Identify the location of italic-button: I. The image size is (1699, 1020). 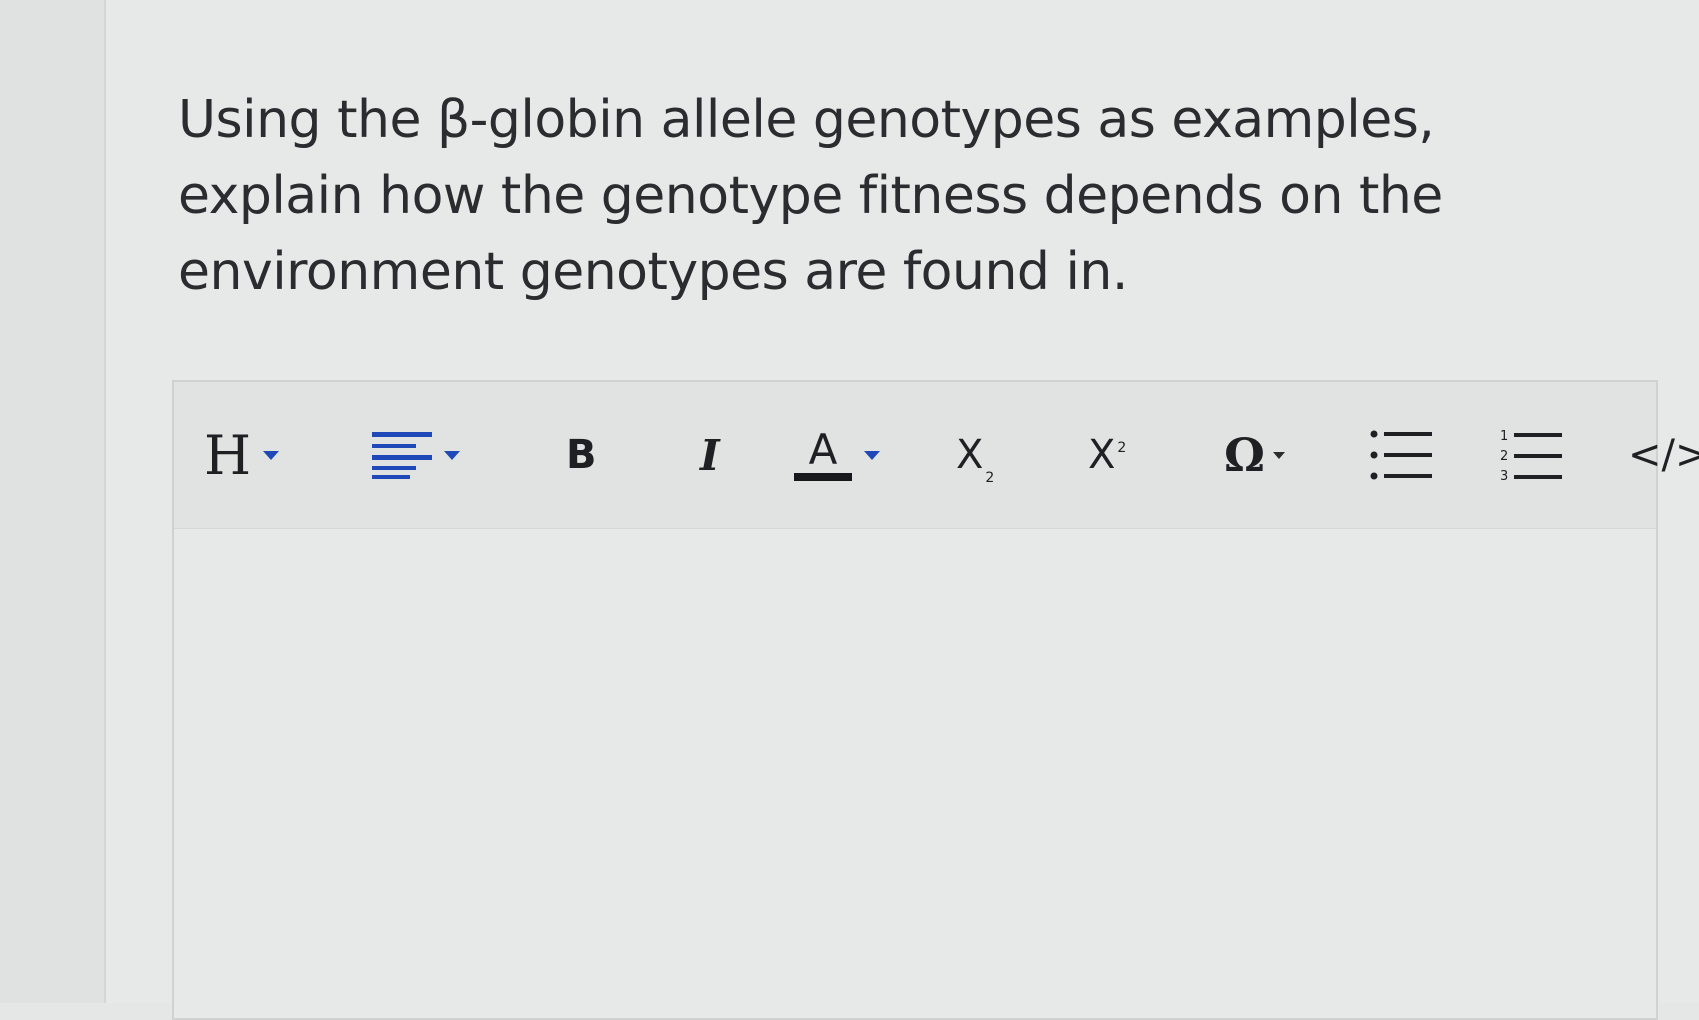
(710, 455).